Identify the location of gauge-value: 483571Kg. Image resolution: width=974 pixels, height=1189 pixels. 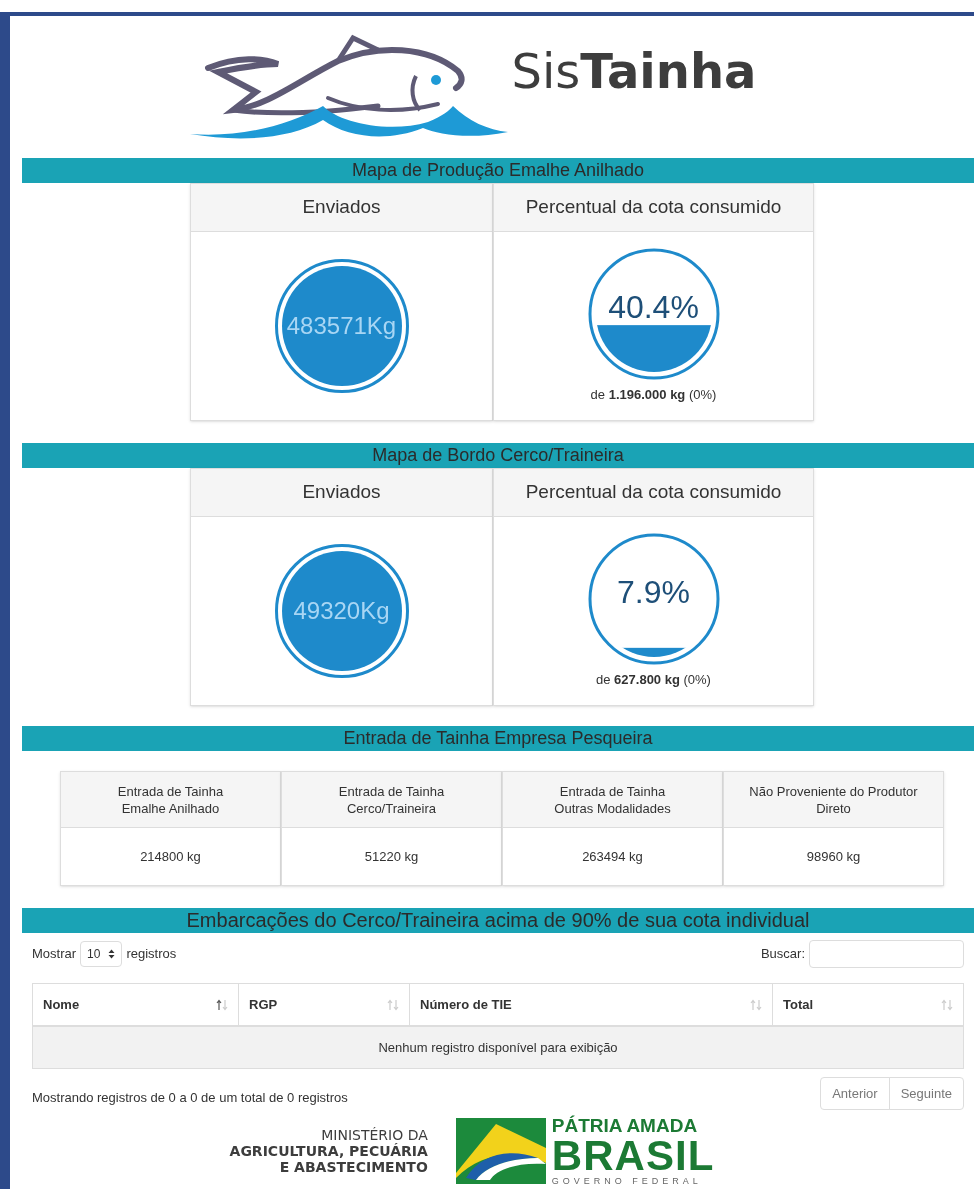
(341, 326).